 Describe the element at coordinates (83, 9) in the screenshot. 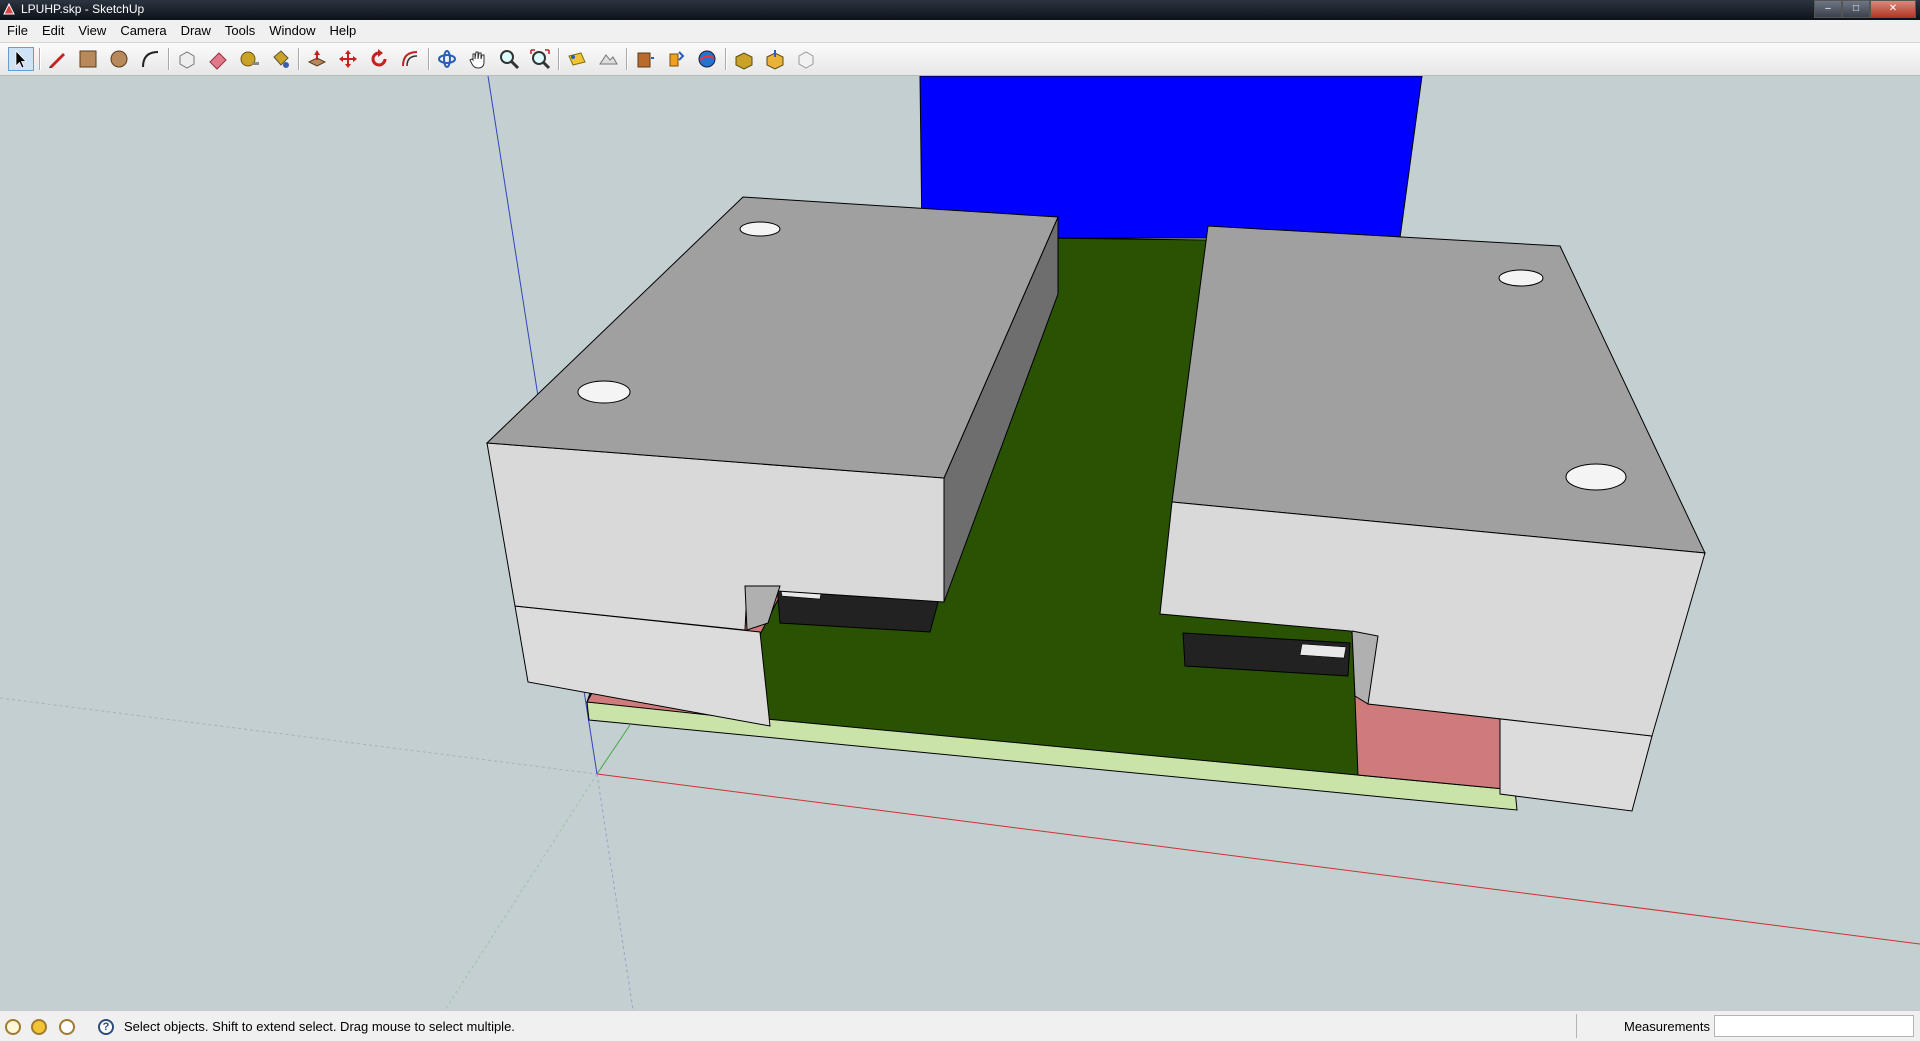

I see `window-title: LPUHP.skp - SketchUp` at that location.